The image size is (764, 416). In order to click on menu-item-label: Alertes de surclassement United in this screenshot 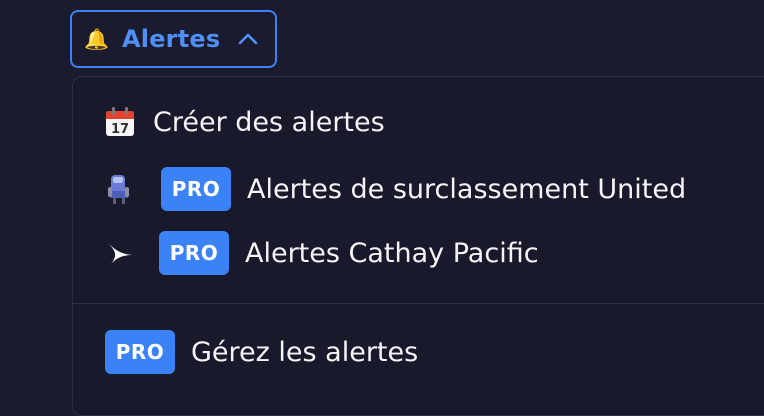, I will do `click(467, 189)`.